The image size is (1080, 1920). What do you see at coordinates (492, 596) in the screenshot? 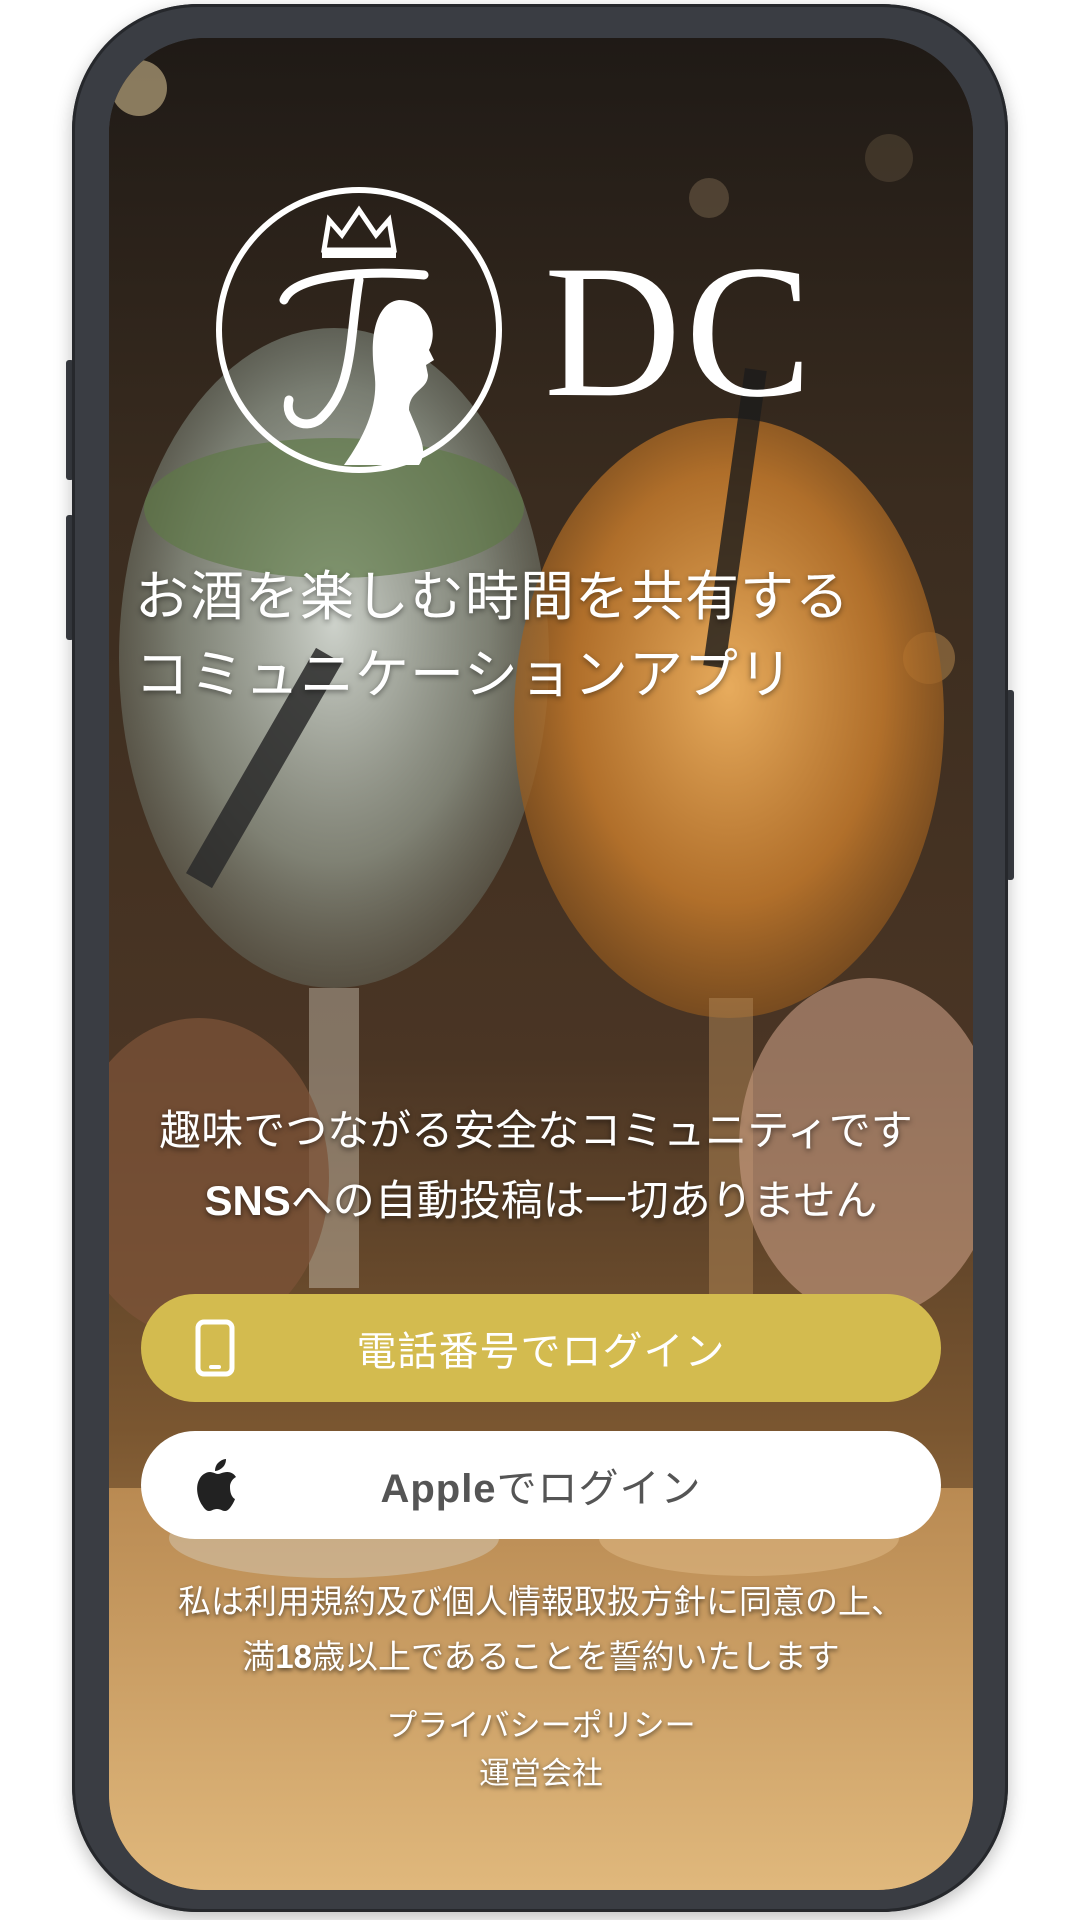
I see `tagline-line-1: お酒を楽しむ時間を共有する` at bounding box center [492, 596].